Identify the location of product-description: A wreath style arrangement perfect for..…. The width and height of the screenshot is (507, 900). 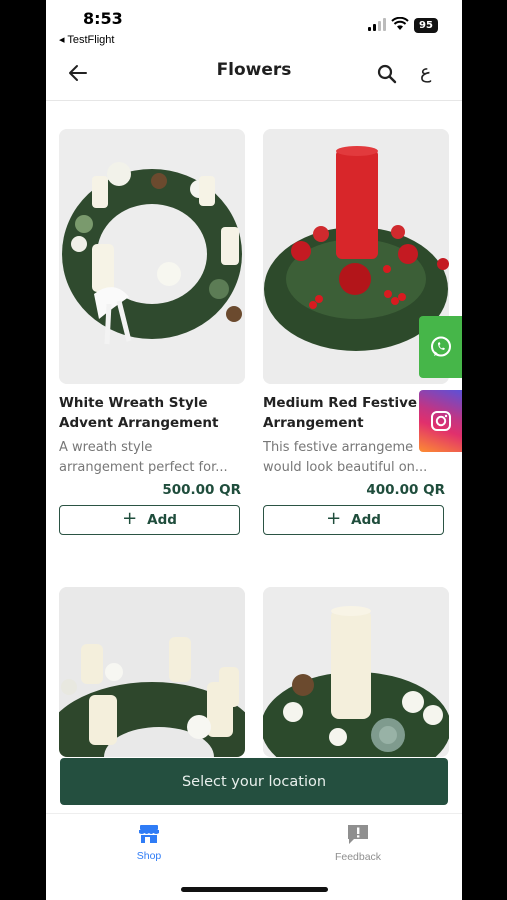
(143, 457).